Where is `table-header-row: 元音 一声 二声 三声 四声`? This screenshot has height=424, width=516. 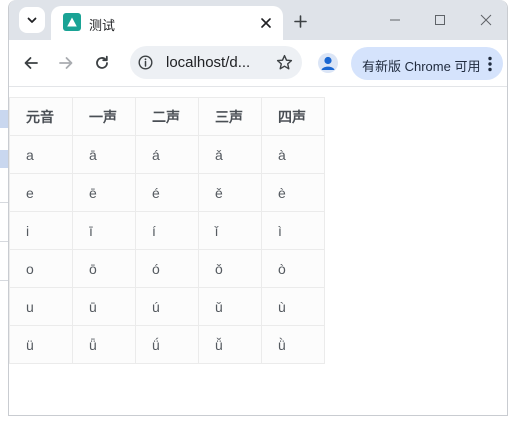 table-header-row: 元音 一声 二声 三声 四声 is located at coordinates (167, 116).